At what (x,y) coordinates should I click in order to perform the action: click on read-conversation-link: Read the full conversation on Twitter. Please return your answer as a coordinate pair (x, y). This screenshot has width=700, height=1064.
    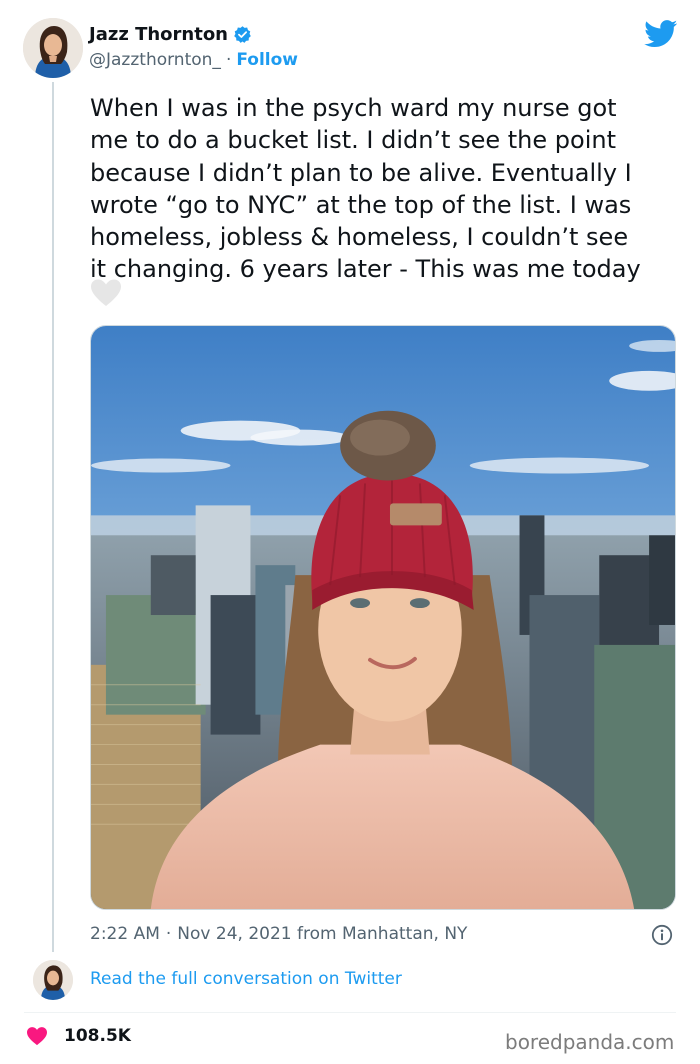
    Looking at the image, I should click on (246, 979).